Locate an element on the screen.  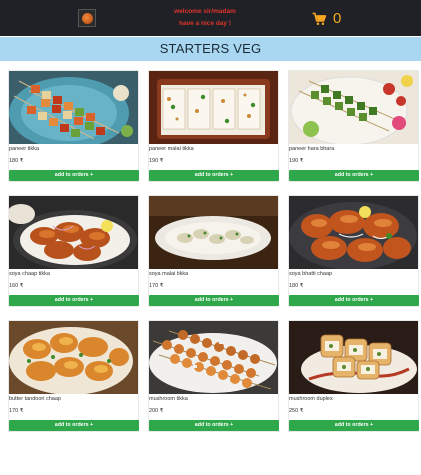
food-image-paneer-tikka is located at coordinates (73, 107).